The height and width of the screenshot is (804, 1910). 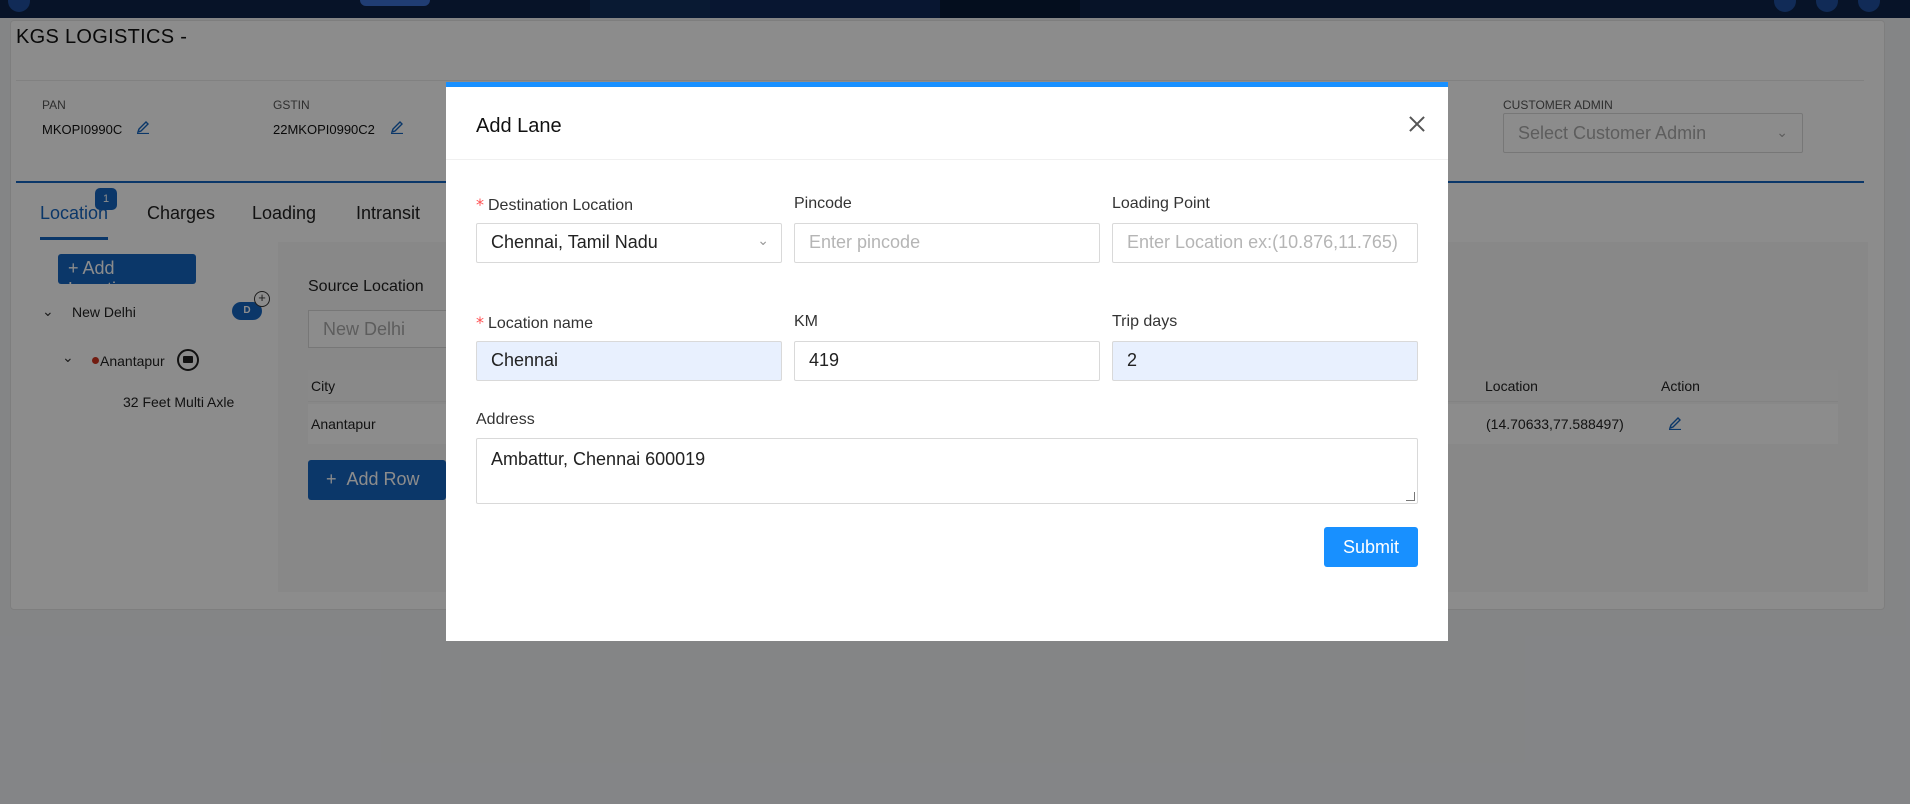 What do you see at coordinates (947, 471) in the screenshot?
I see `address-textarea: Ambattur, Chennai 600019` at bounding box center [947, 471].